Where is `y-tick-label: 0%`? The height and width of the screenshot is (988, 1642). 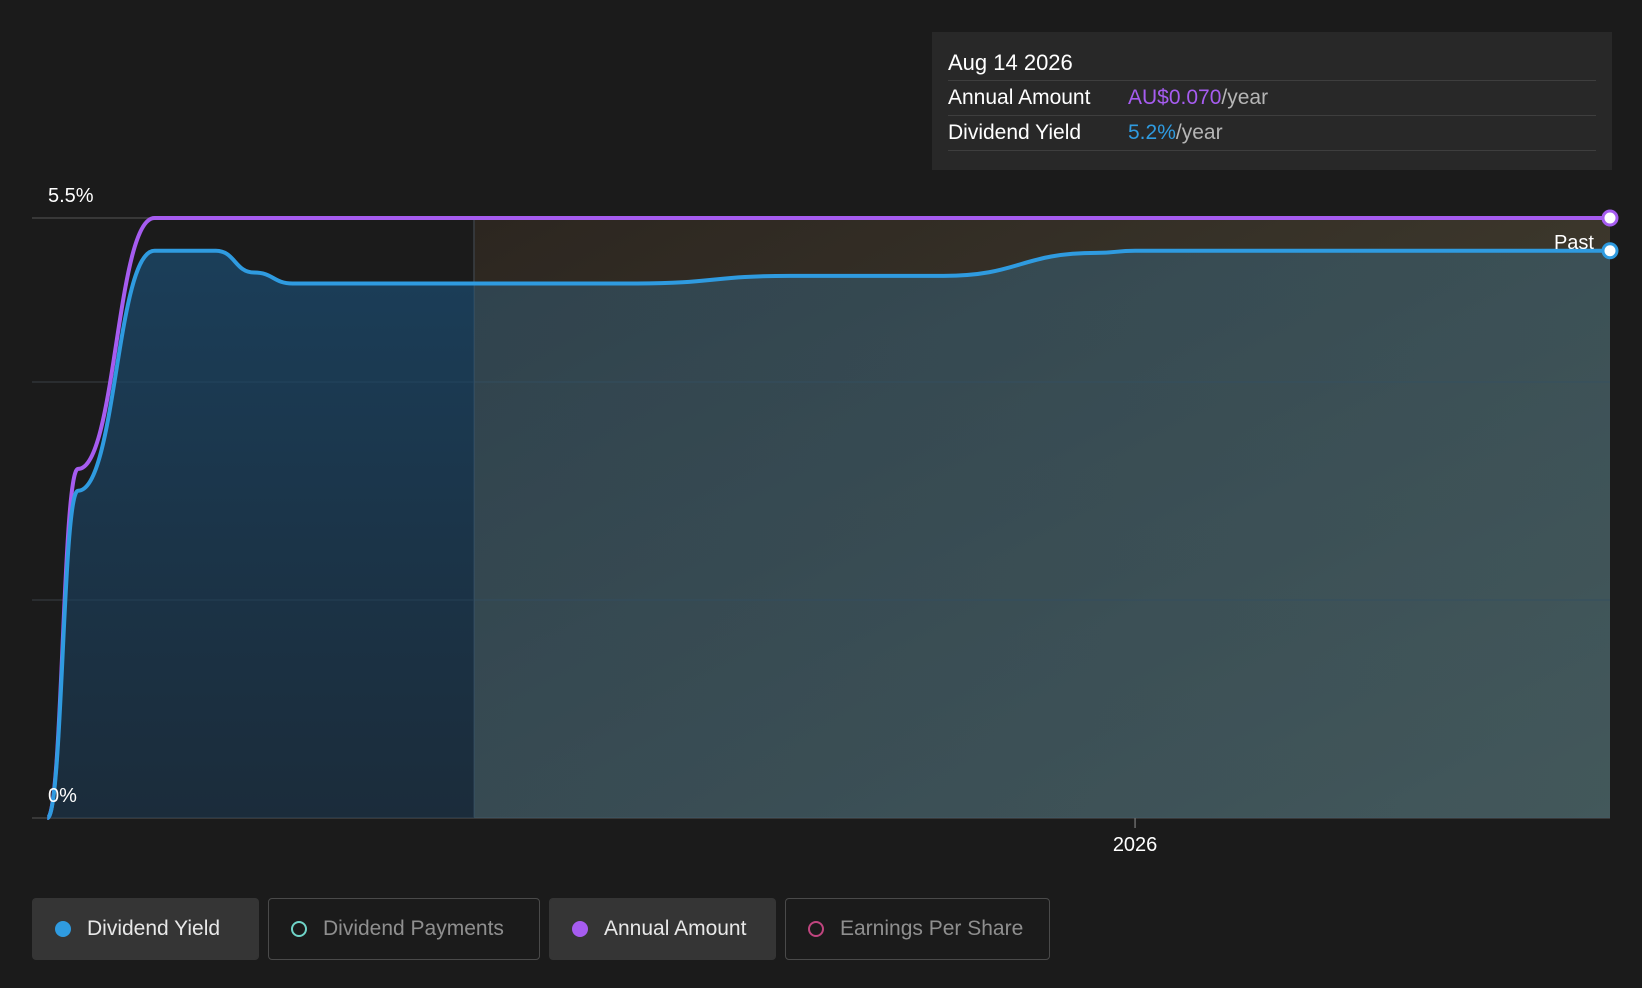 y-tick-label: 0% is located at coordinates (62, 796).